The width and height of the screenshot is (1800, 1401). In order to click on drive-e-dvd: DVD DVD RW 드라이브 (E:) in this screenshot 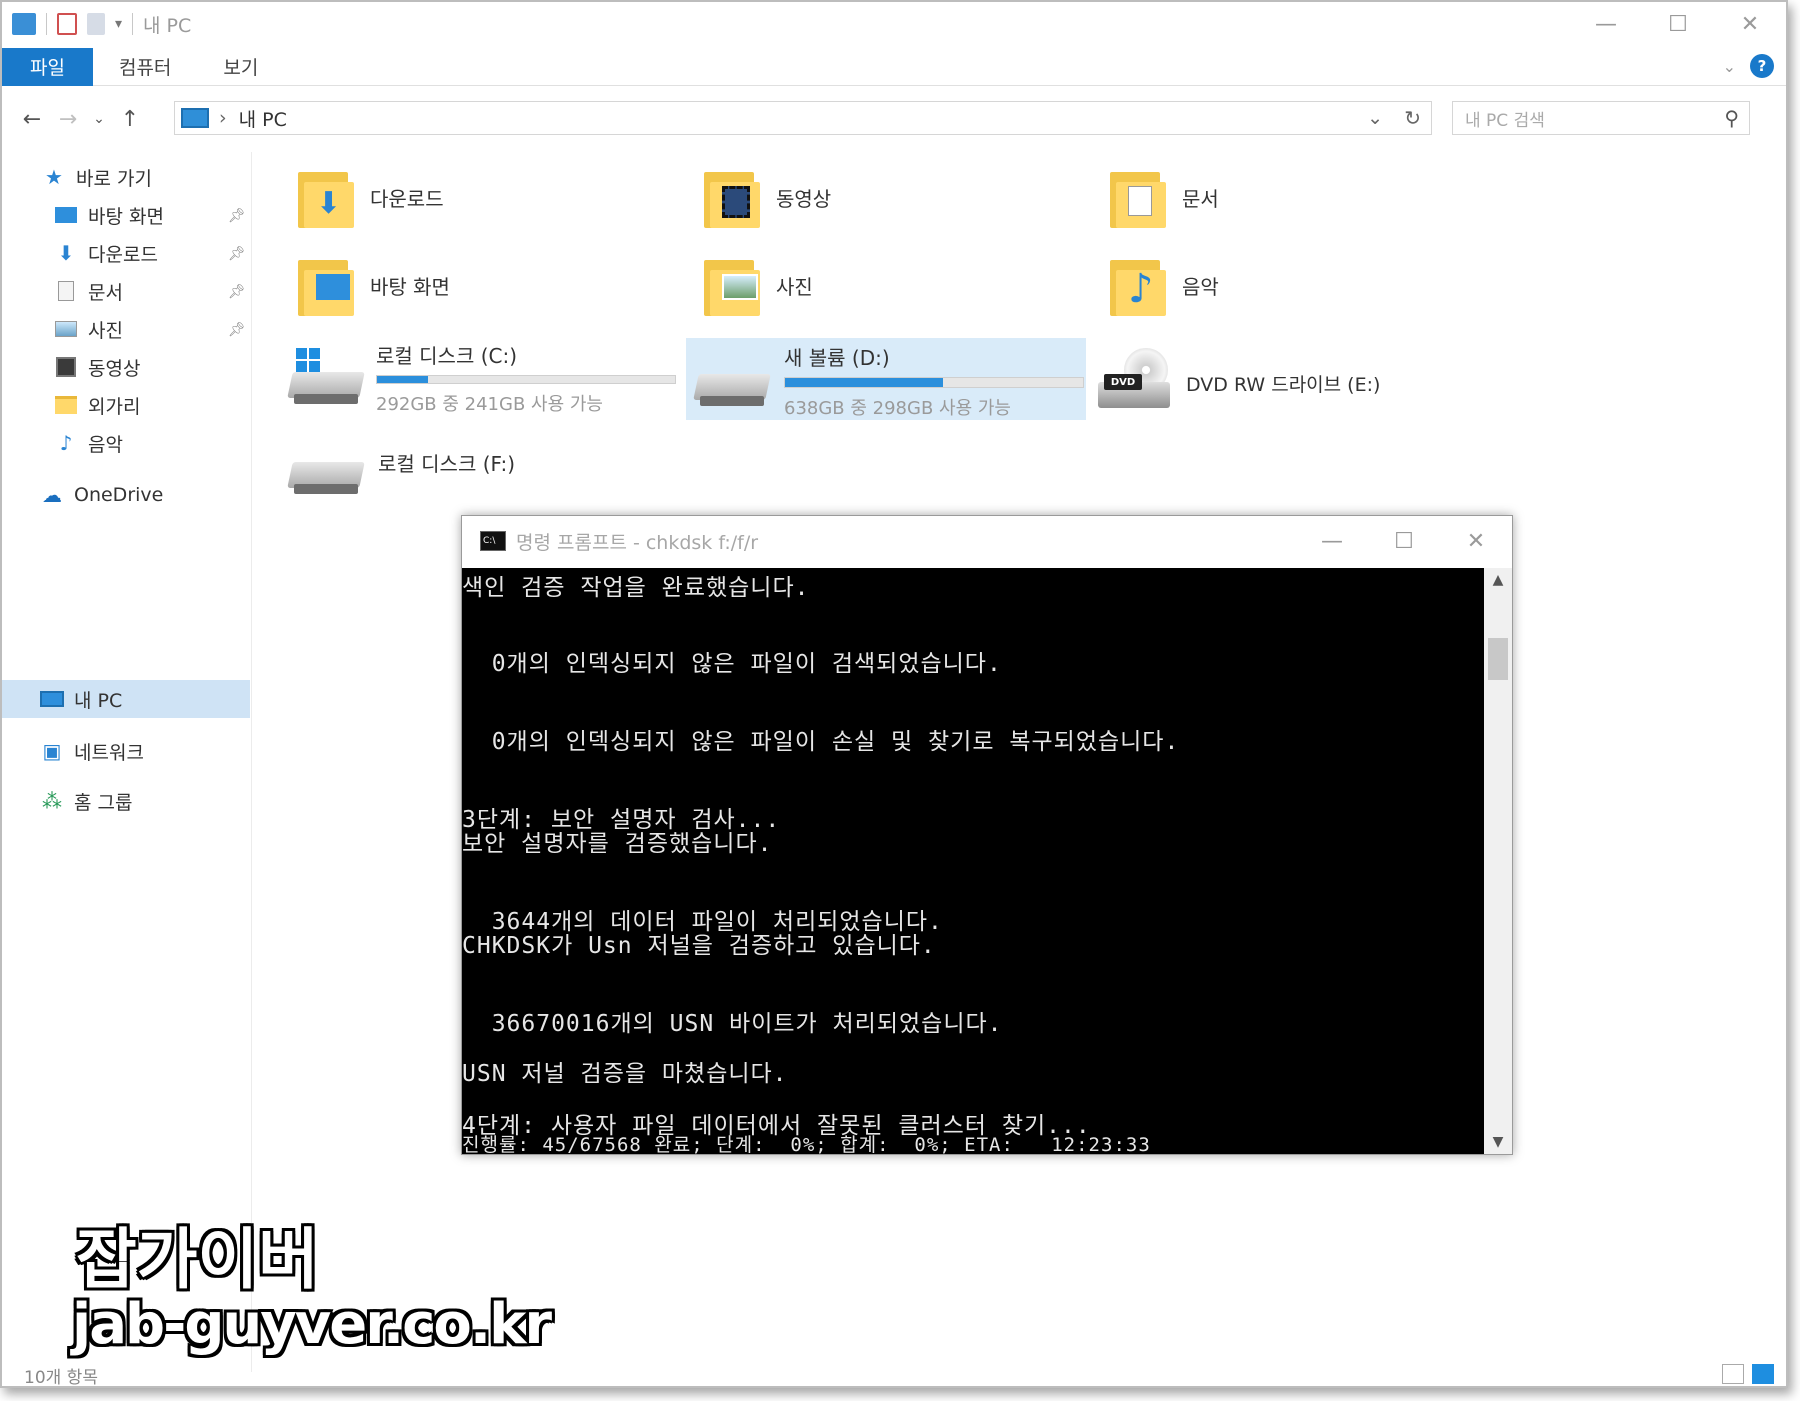, I will do `click(1263, 383)`.